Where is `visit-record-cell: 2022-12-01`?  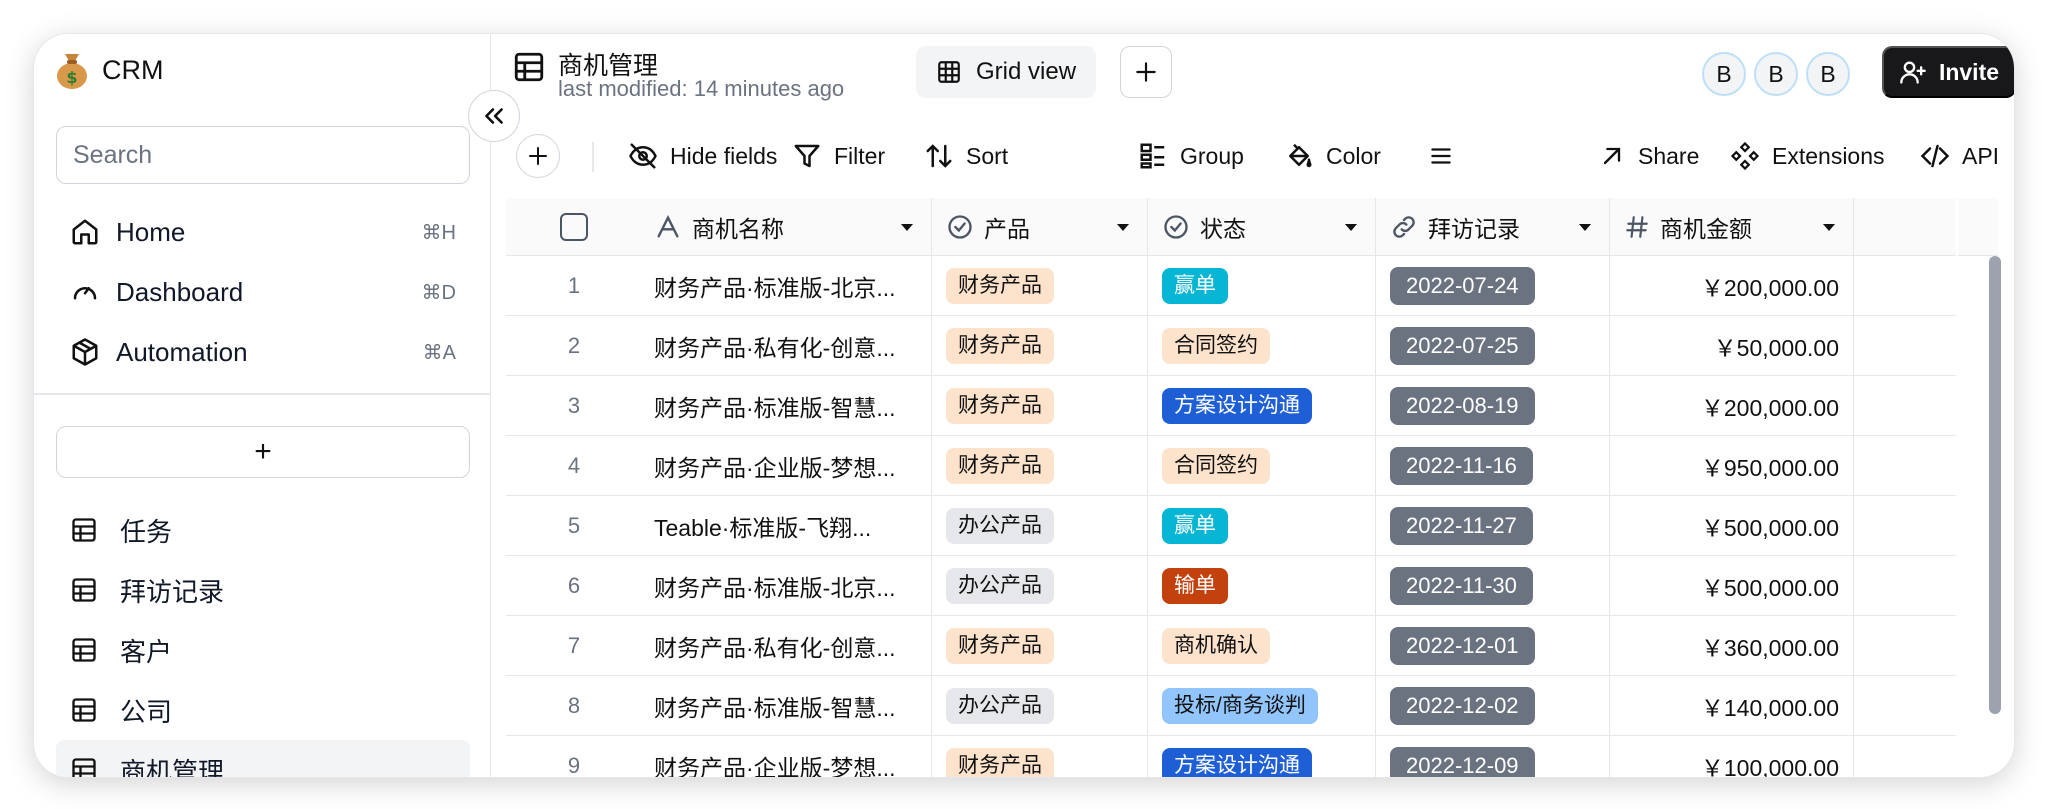 visit-record-cell: 2022-12-01 is located at coordinates (1493, 645).